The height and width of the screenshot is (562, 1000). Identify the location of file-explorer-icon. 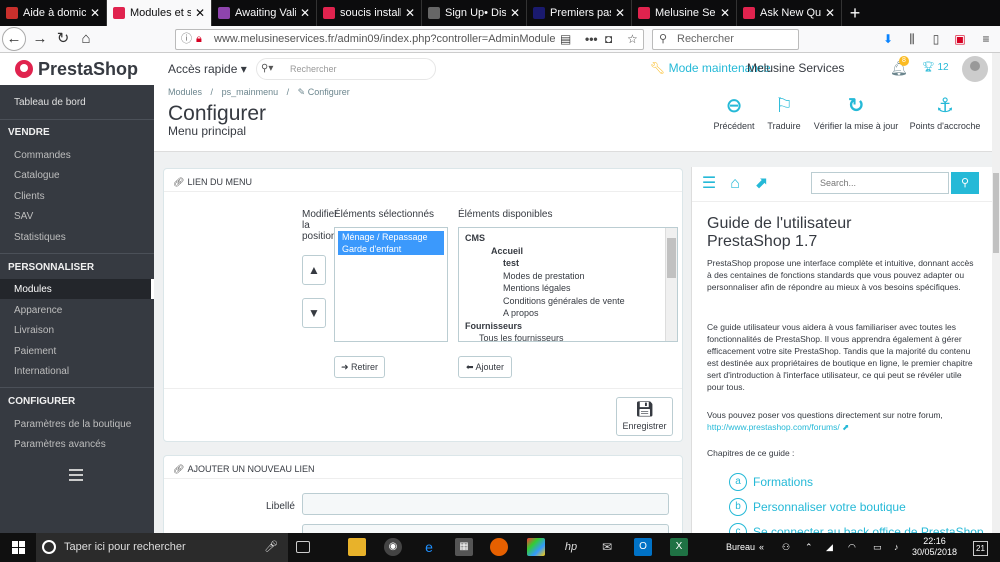
(357, 547).